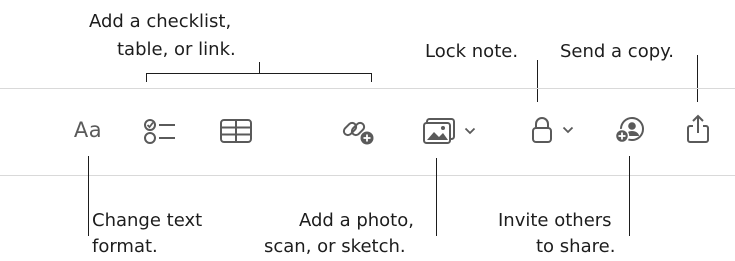  What do you see at coordinates (697, 78) in the screenshot?
I see `send-leader-line` at bounding box center [697, 78].